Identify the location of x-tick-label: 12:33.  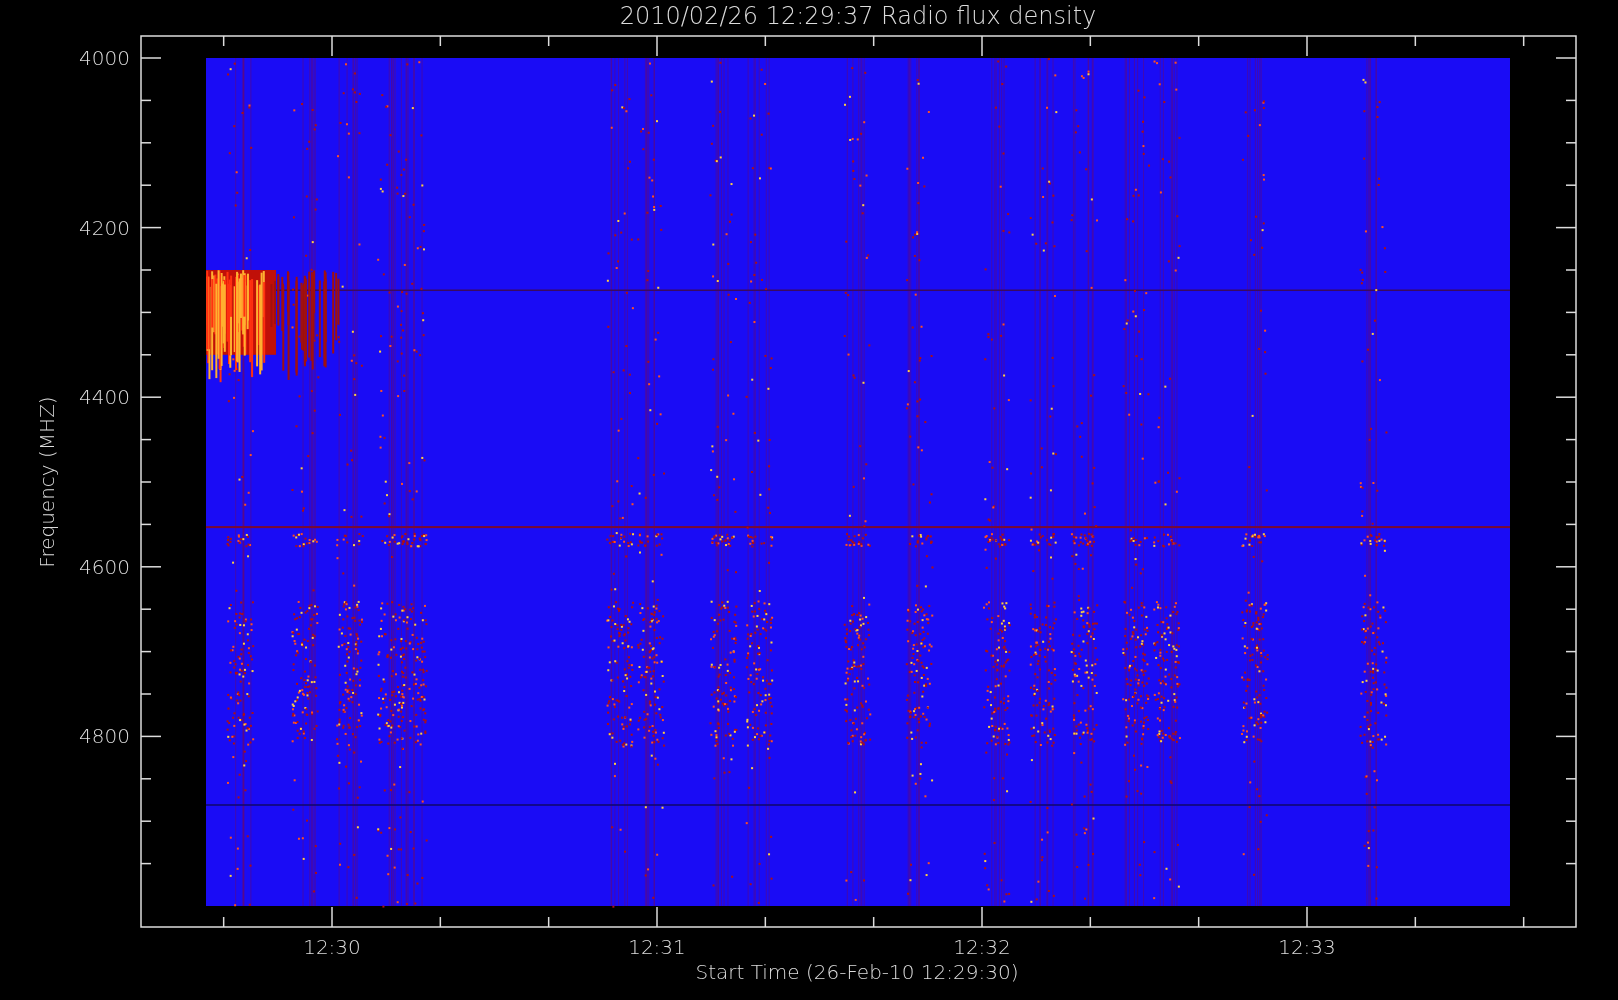
(1307, 947).